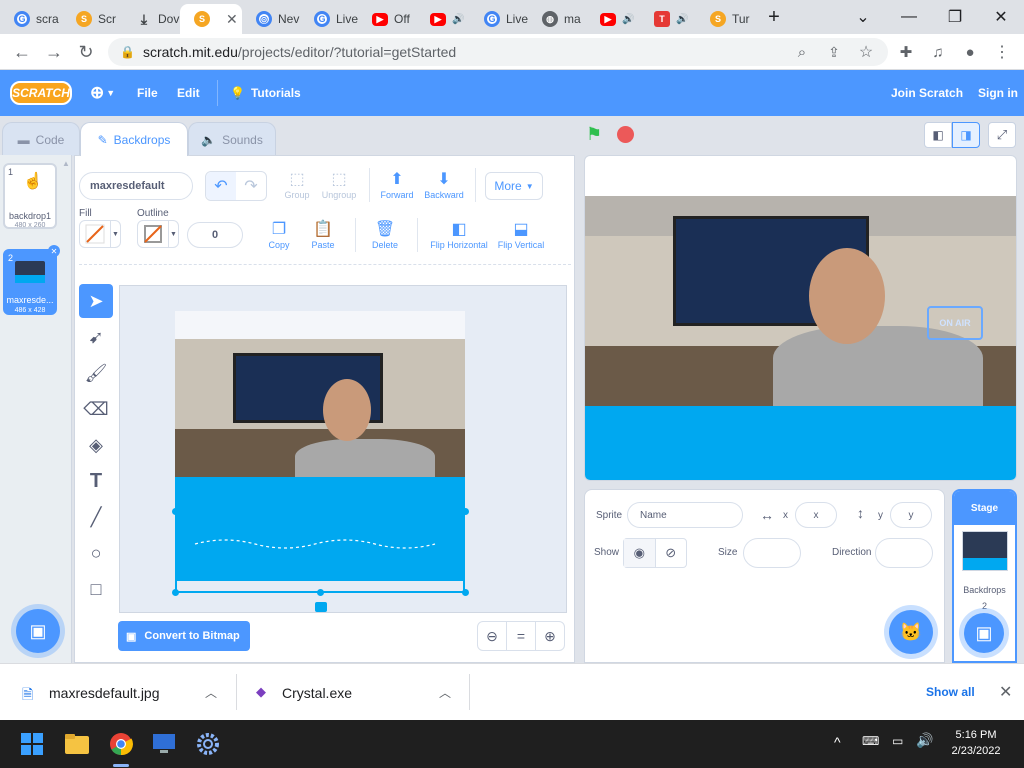 The width and height of the screenshot is (1024, 768). I want to click on windows-start-icon, so click(32, 744).